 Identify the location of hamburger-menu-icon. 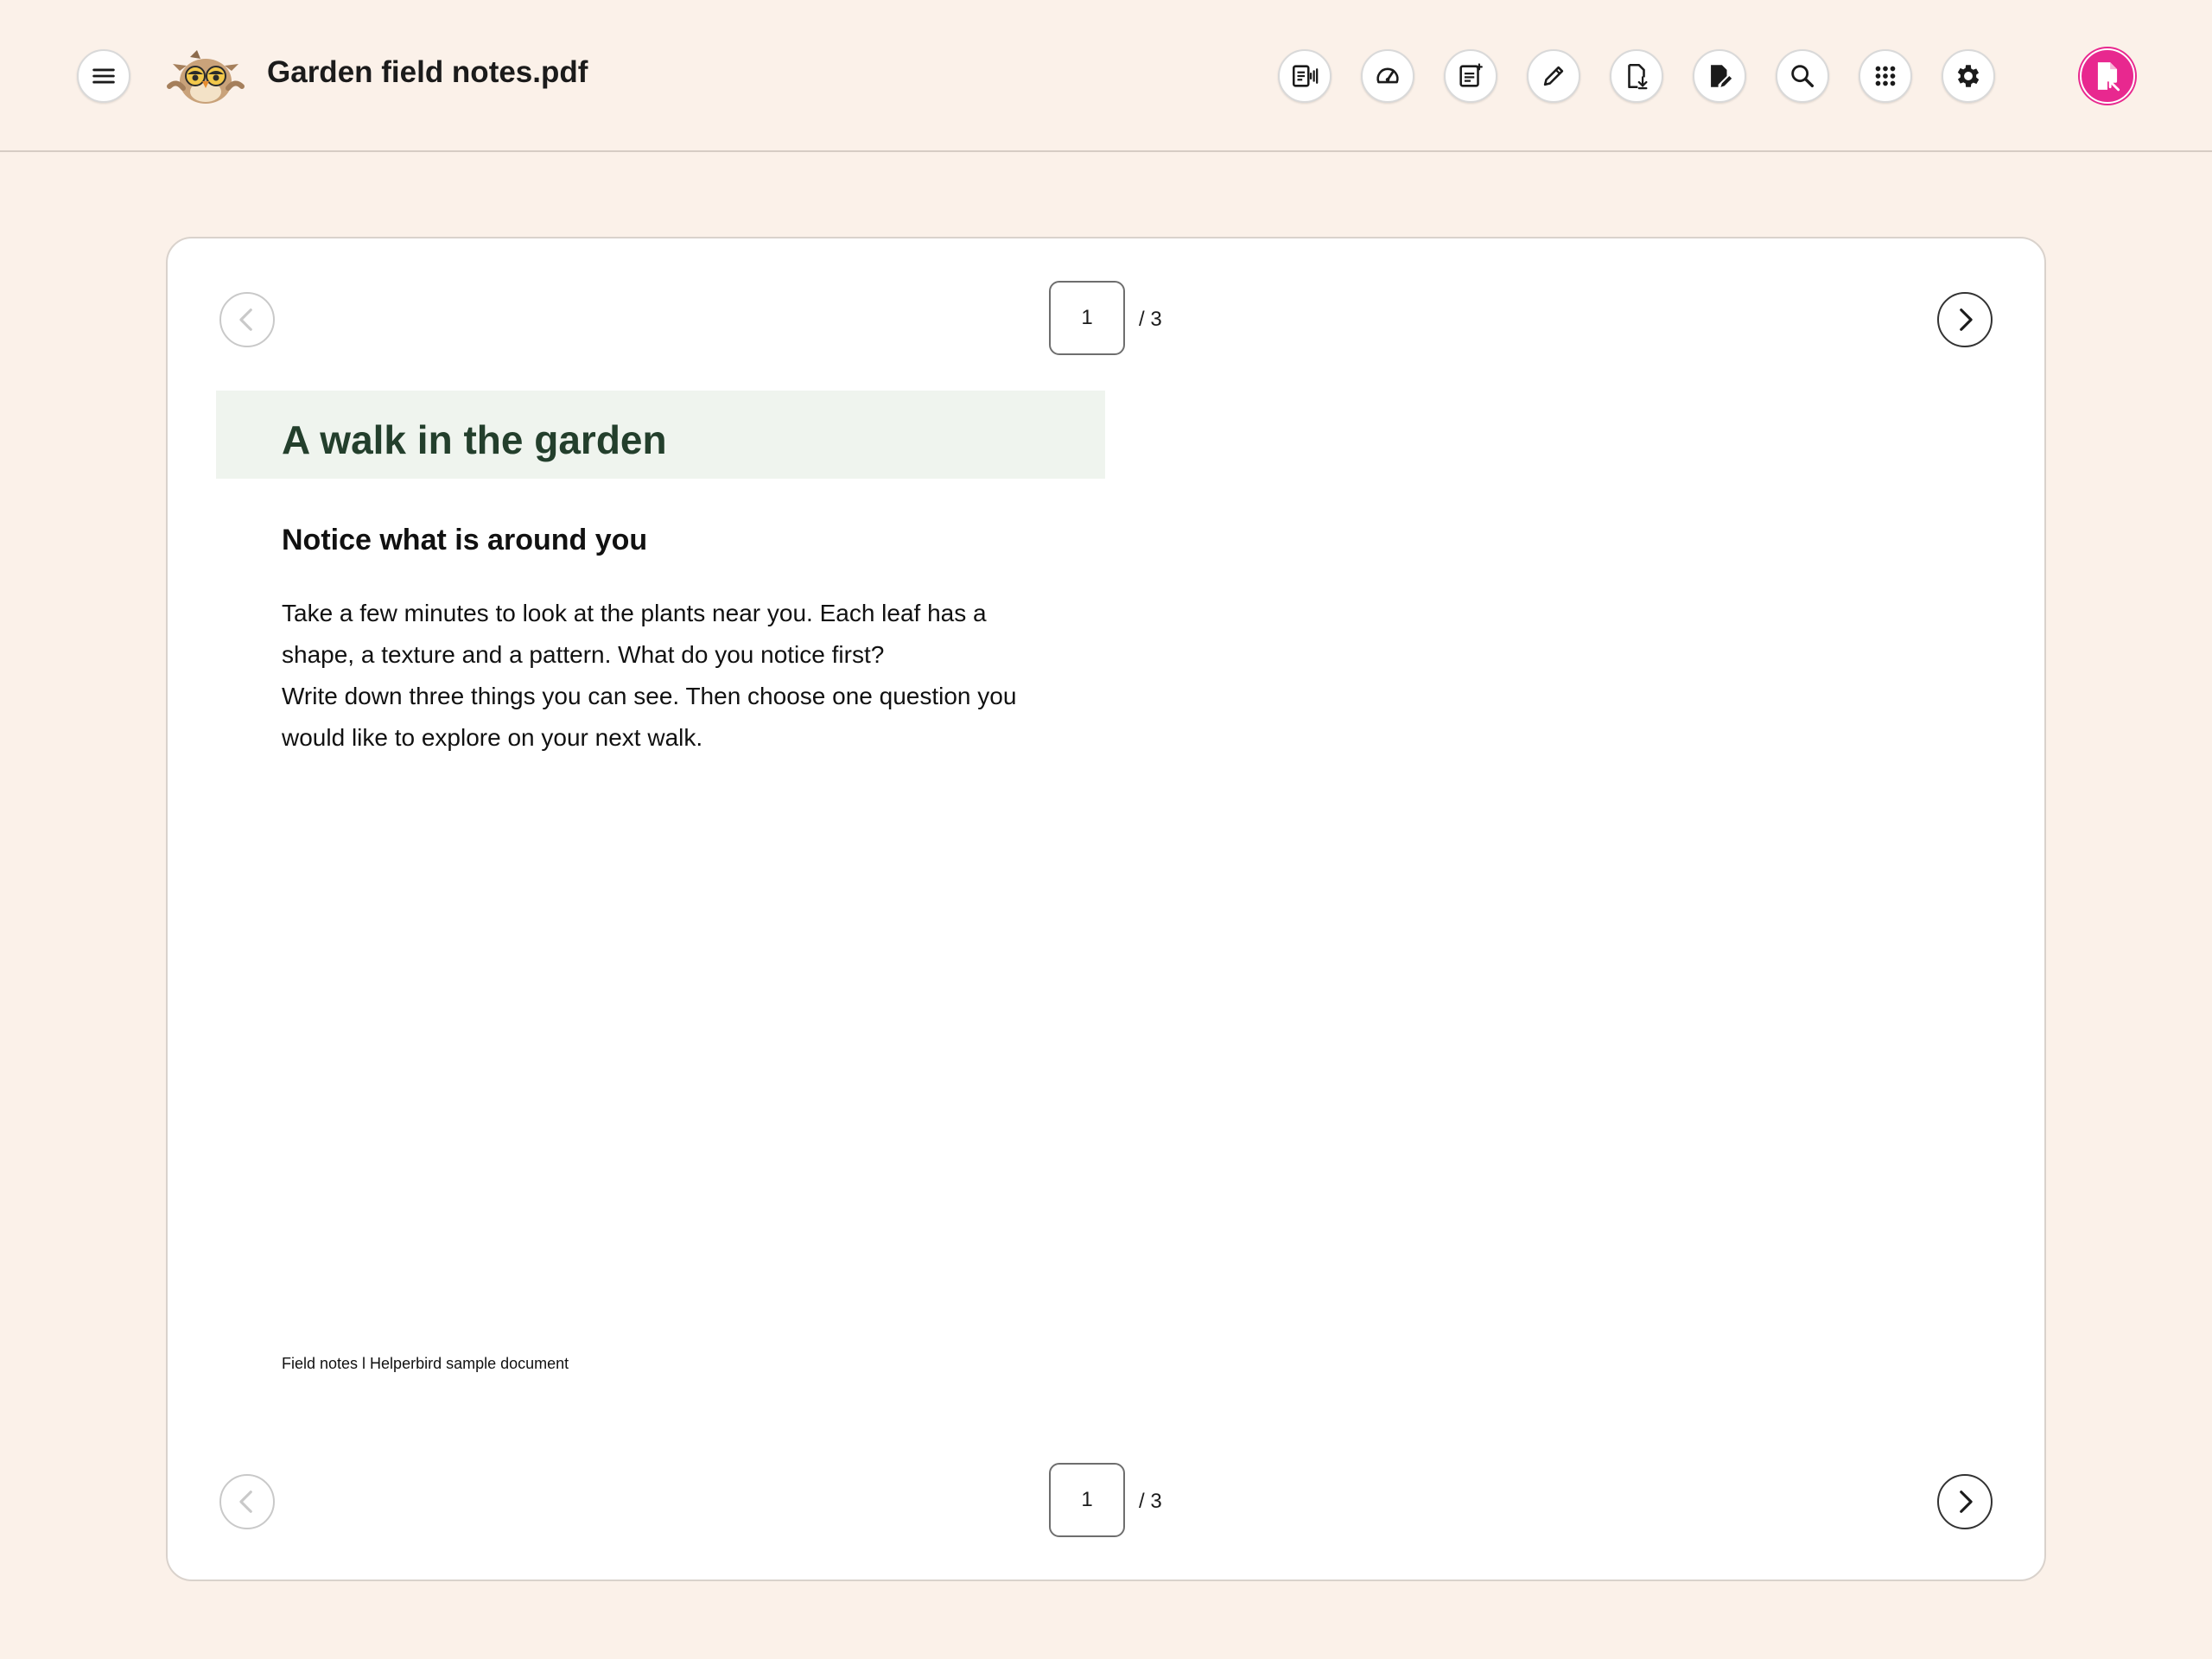
(103, 76).